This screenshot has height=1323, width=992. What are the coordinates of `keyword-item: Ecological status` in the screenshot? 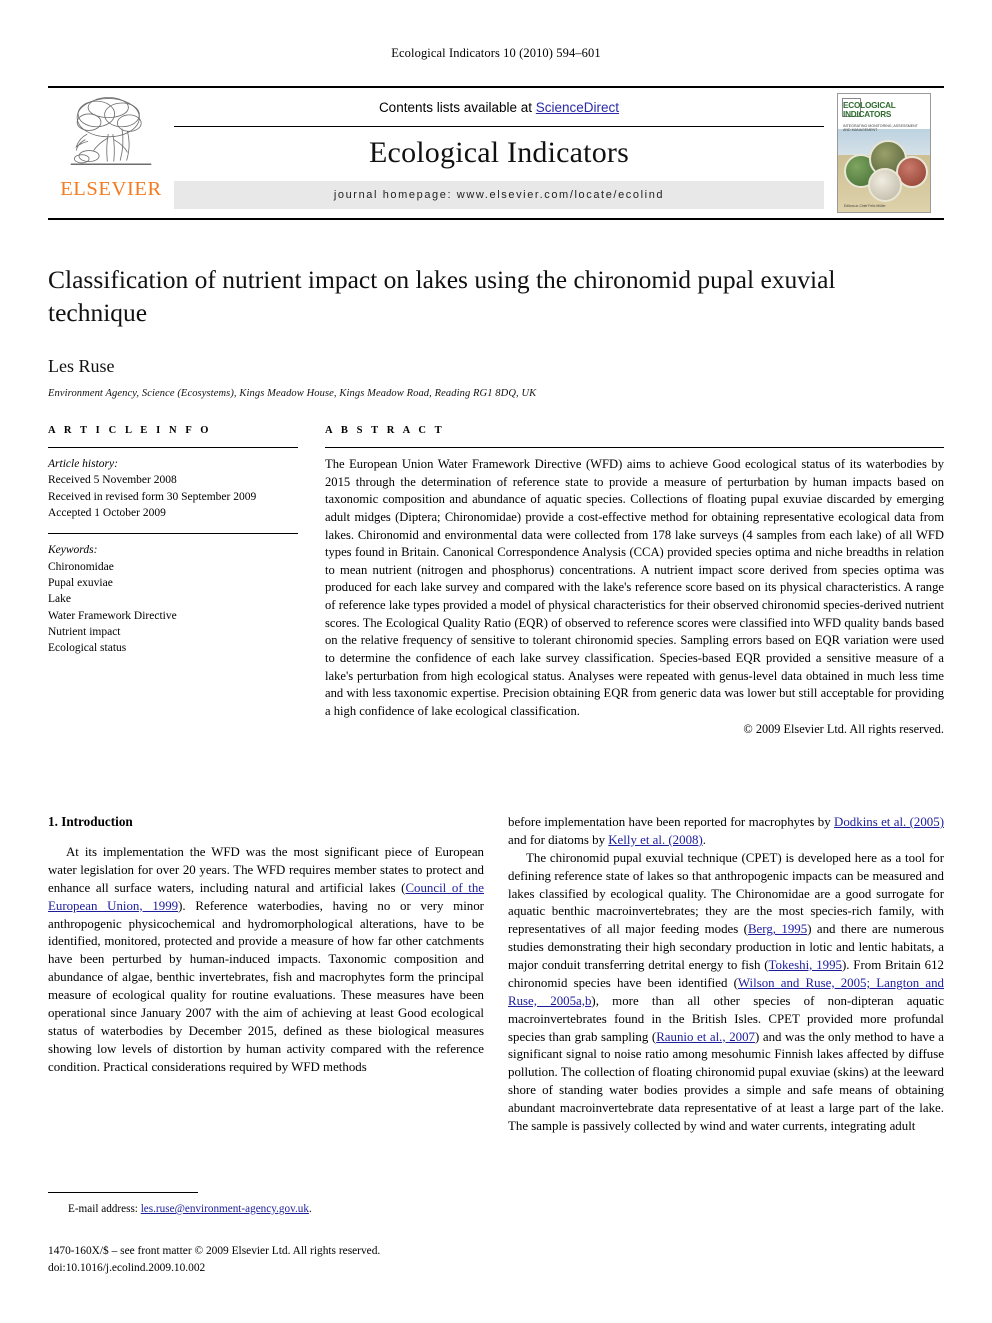 It's located at (87, 648).